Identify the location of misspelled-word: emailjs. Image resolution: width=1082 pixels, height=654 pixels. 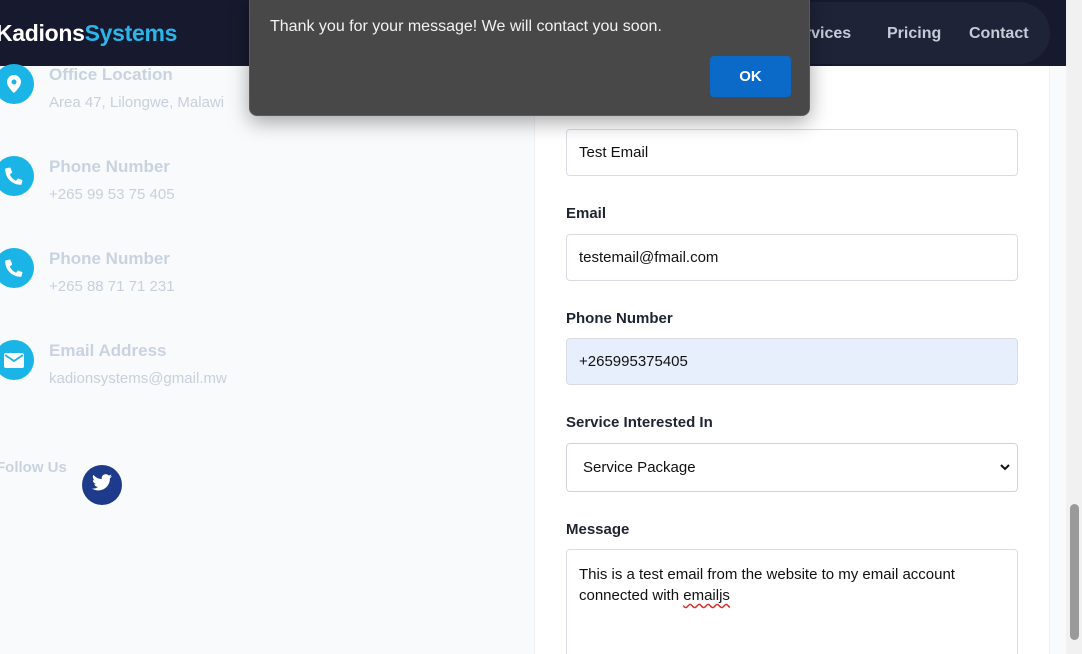
(706, 595).